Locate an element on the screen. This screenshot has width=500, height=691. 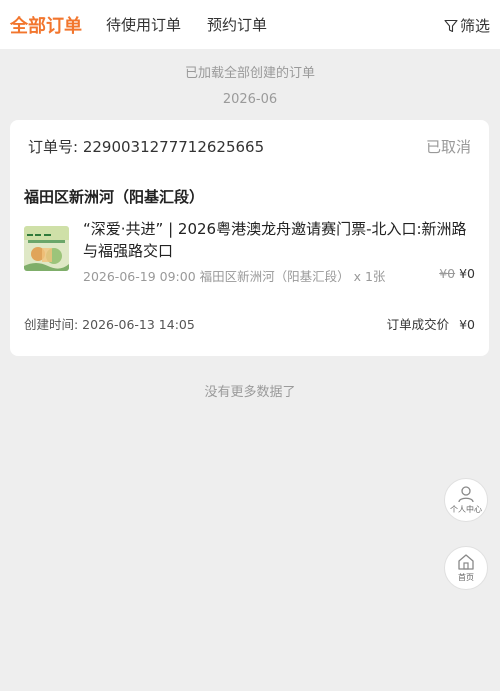
ticket-title: “深爱·共进” | 2026粤港澳龙舟邀请赛门票-北入口:新洲路与福强路交口 is located at coordinates (275, 240).